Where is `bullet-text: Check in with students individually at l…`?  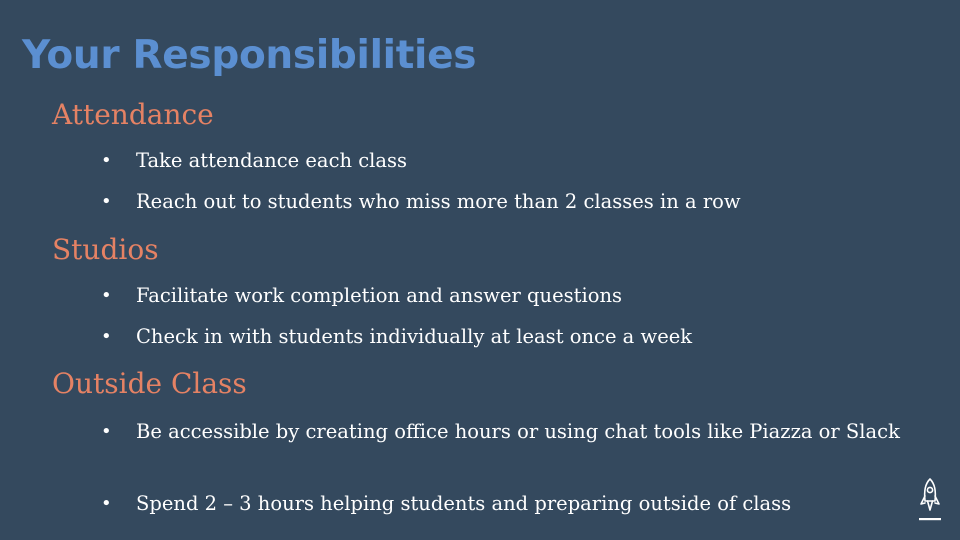
bullet-text: Check in with students individually at l… is located at coordinates (414, 336).